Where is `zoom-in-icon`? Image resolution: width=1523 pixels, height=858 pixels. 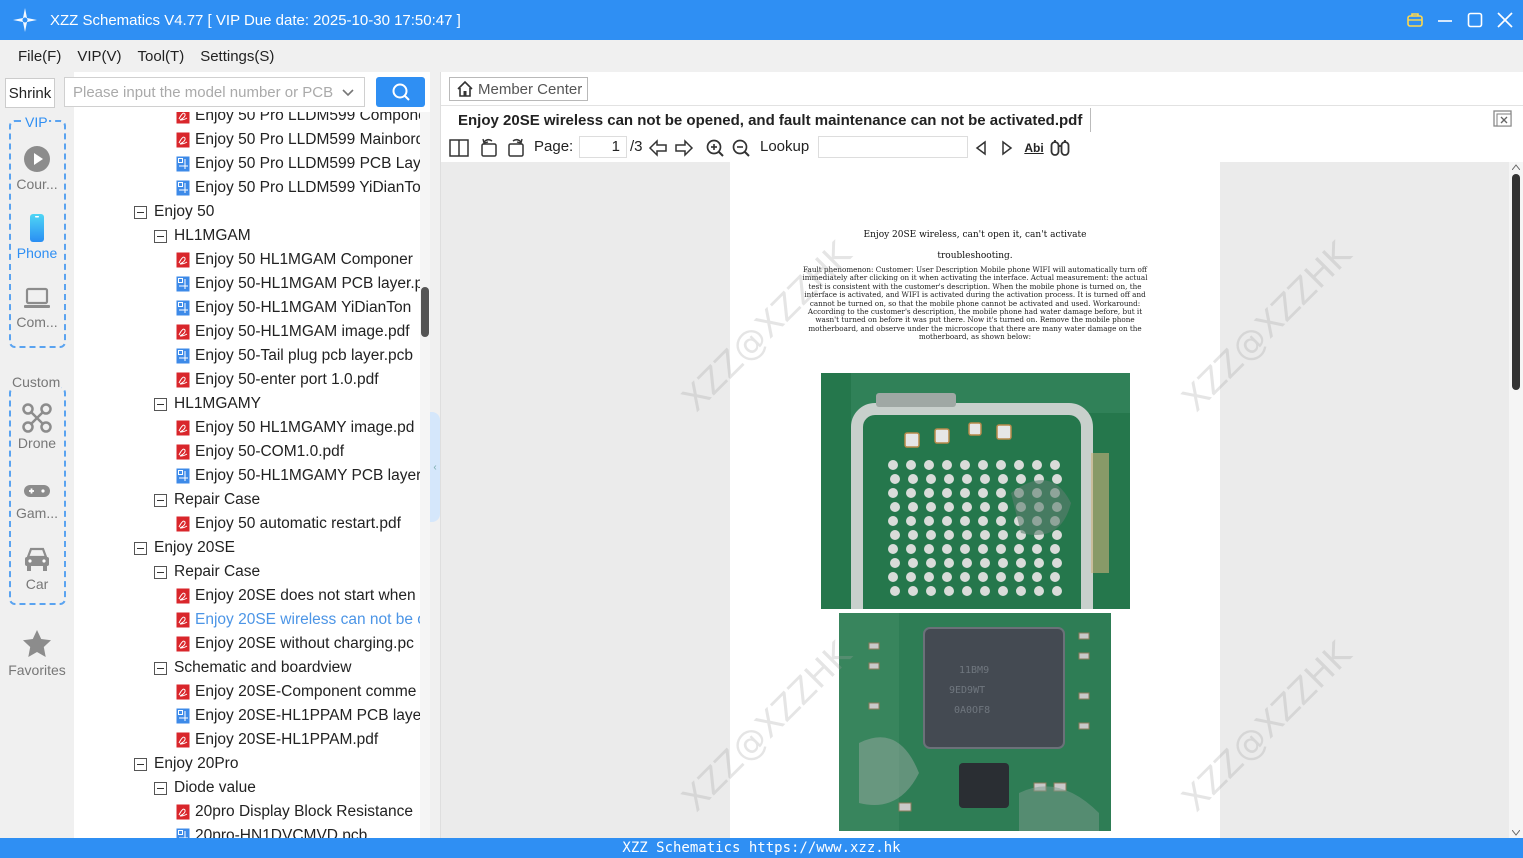 zoom-in-icon is located at coordinates (715, 148).